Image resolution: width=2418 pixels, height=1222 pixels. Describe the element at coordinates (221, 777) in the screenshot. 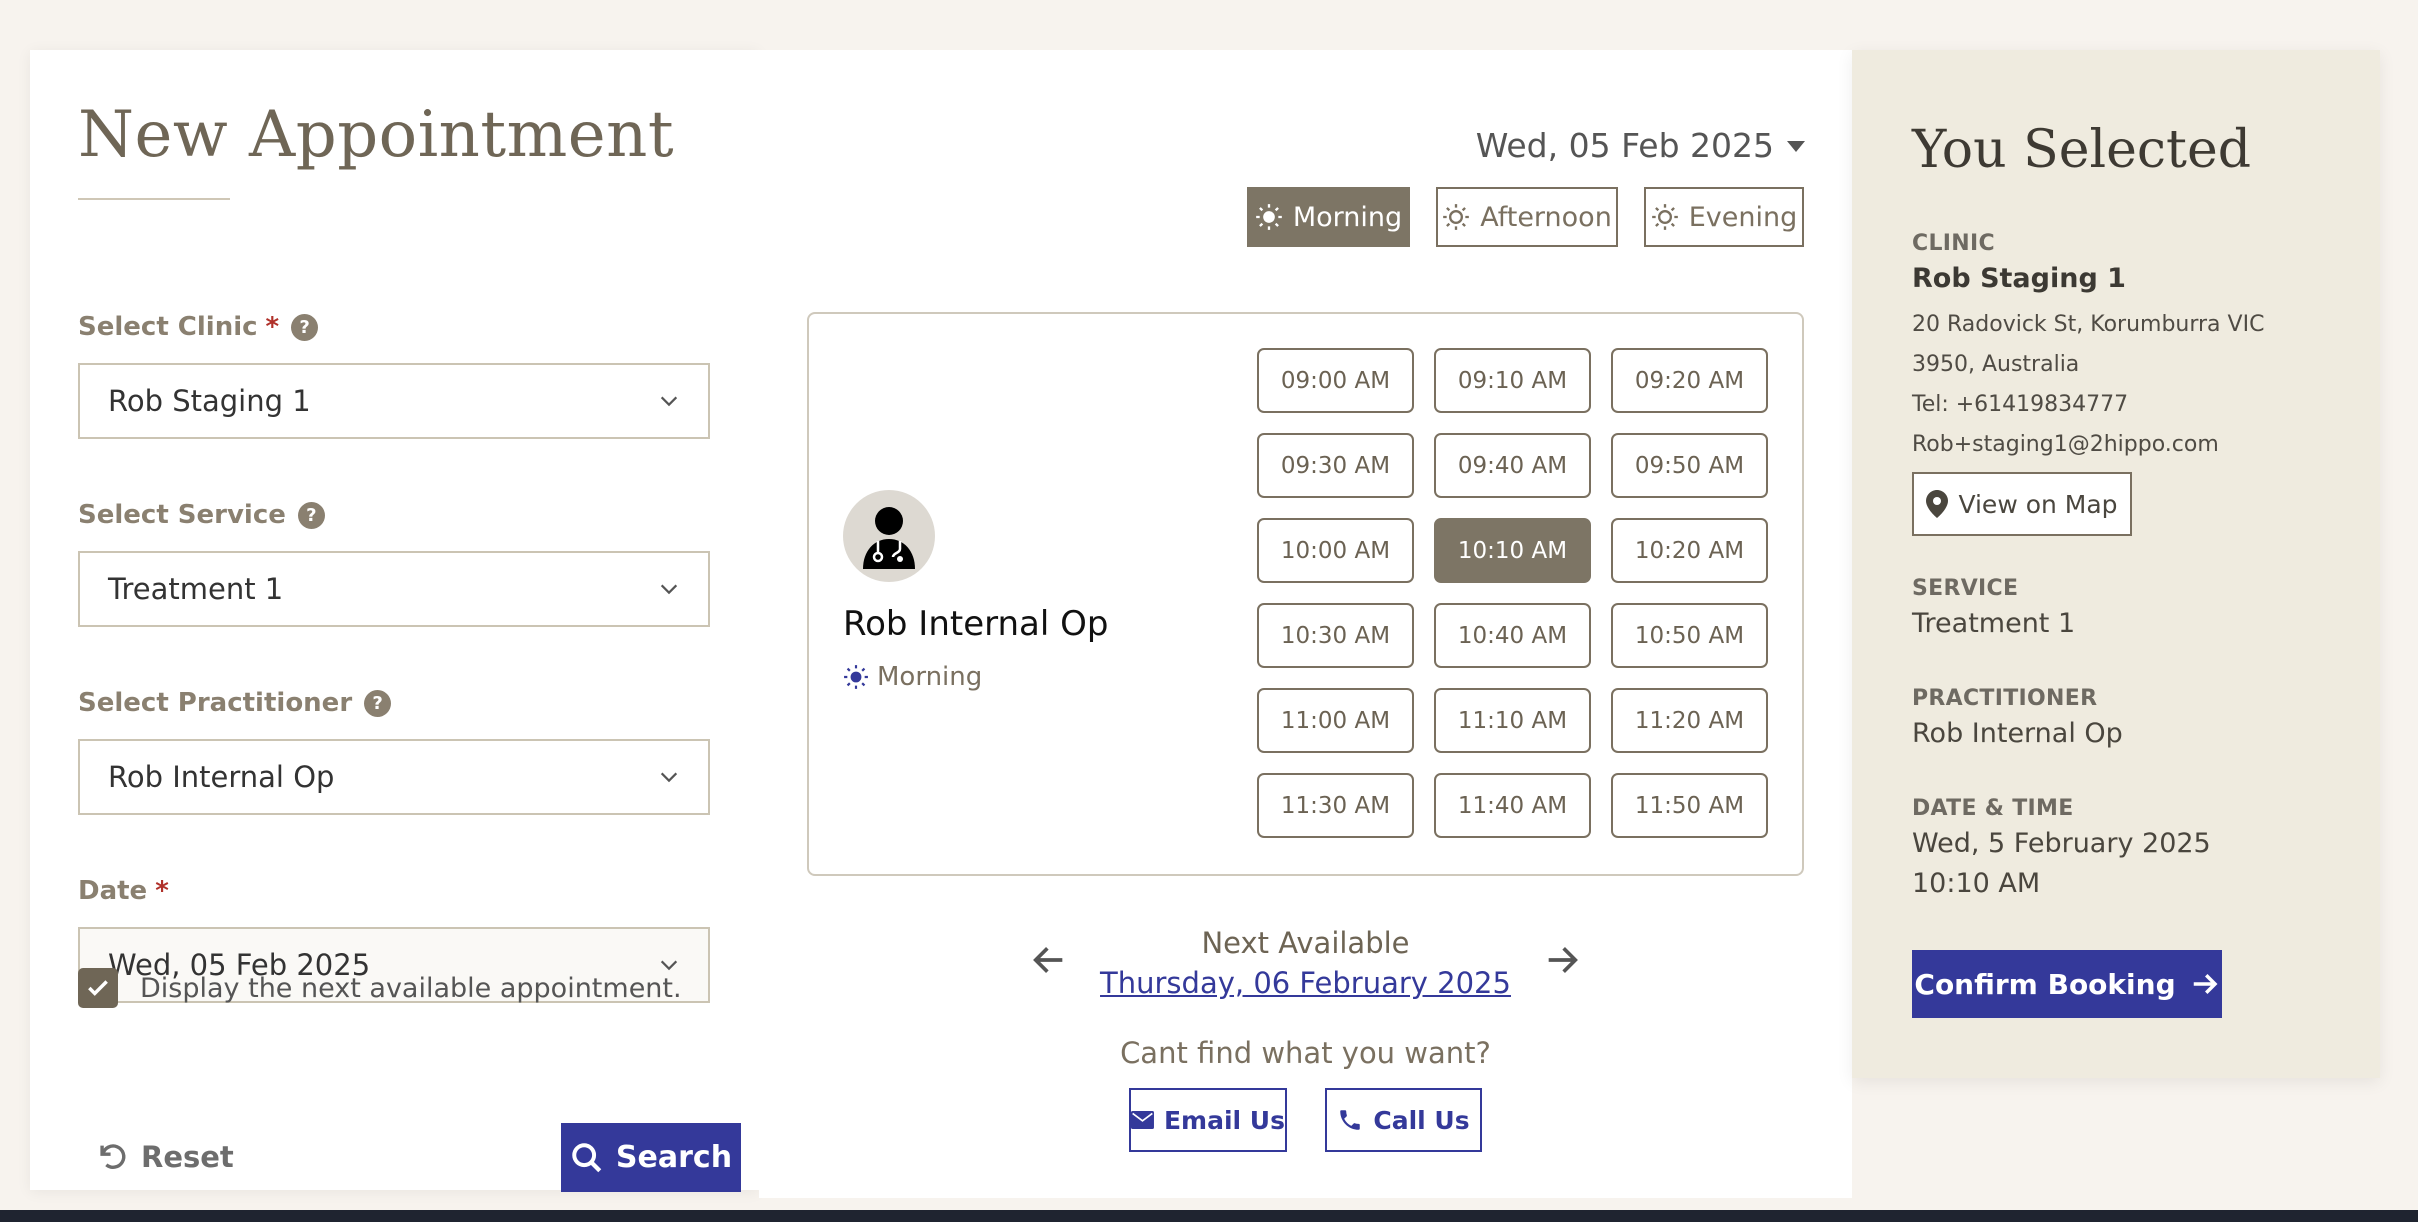

I see `practitioner-select-value: Rob Internal Op` at that location.